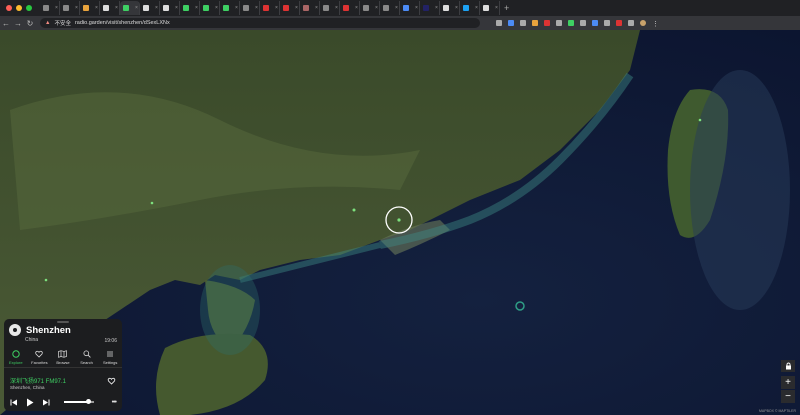  Describe the element at coordinates (79, 402) in the screenshot. I see `volume-slider` at that location.